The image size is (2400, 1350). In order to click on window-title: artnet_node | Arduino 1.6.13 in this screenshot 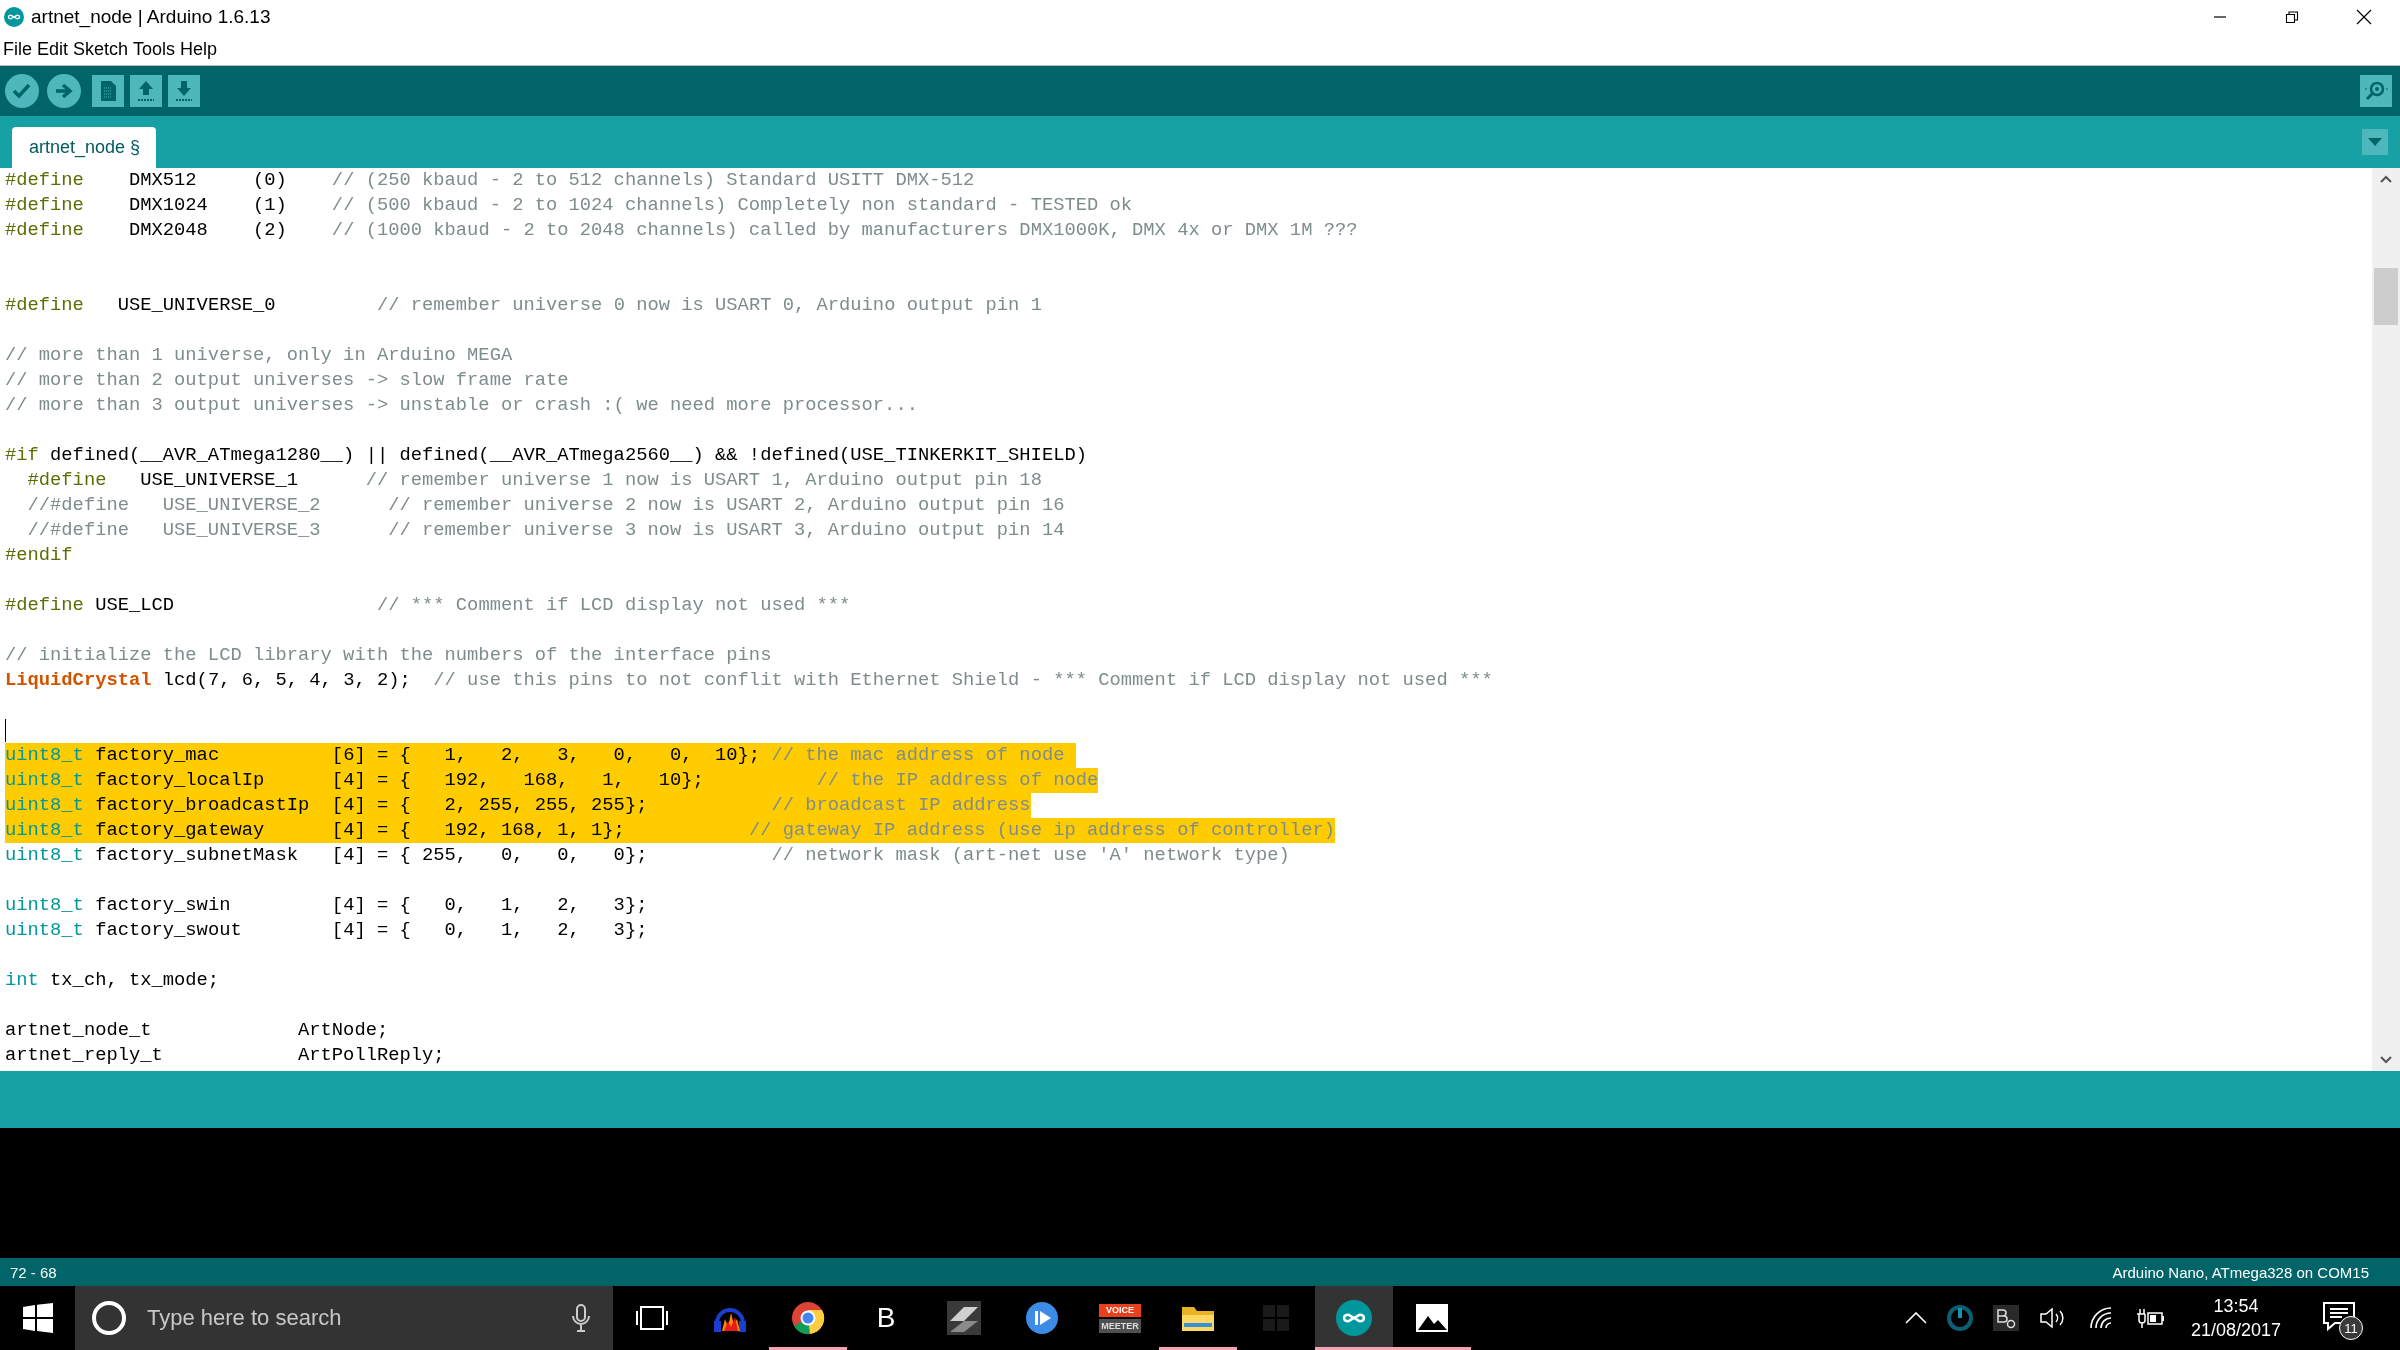, I will do `click(151, 17)`.